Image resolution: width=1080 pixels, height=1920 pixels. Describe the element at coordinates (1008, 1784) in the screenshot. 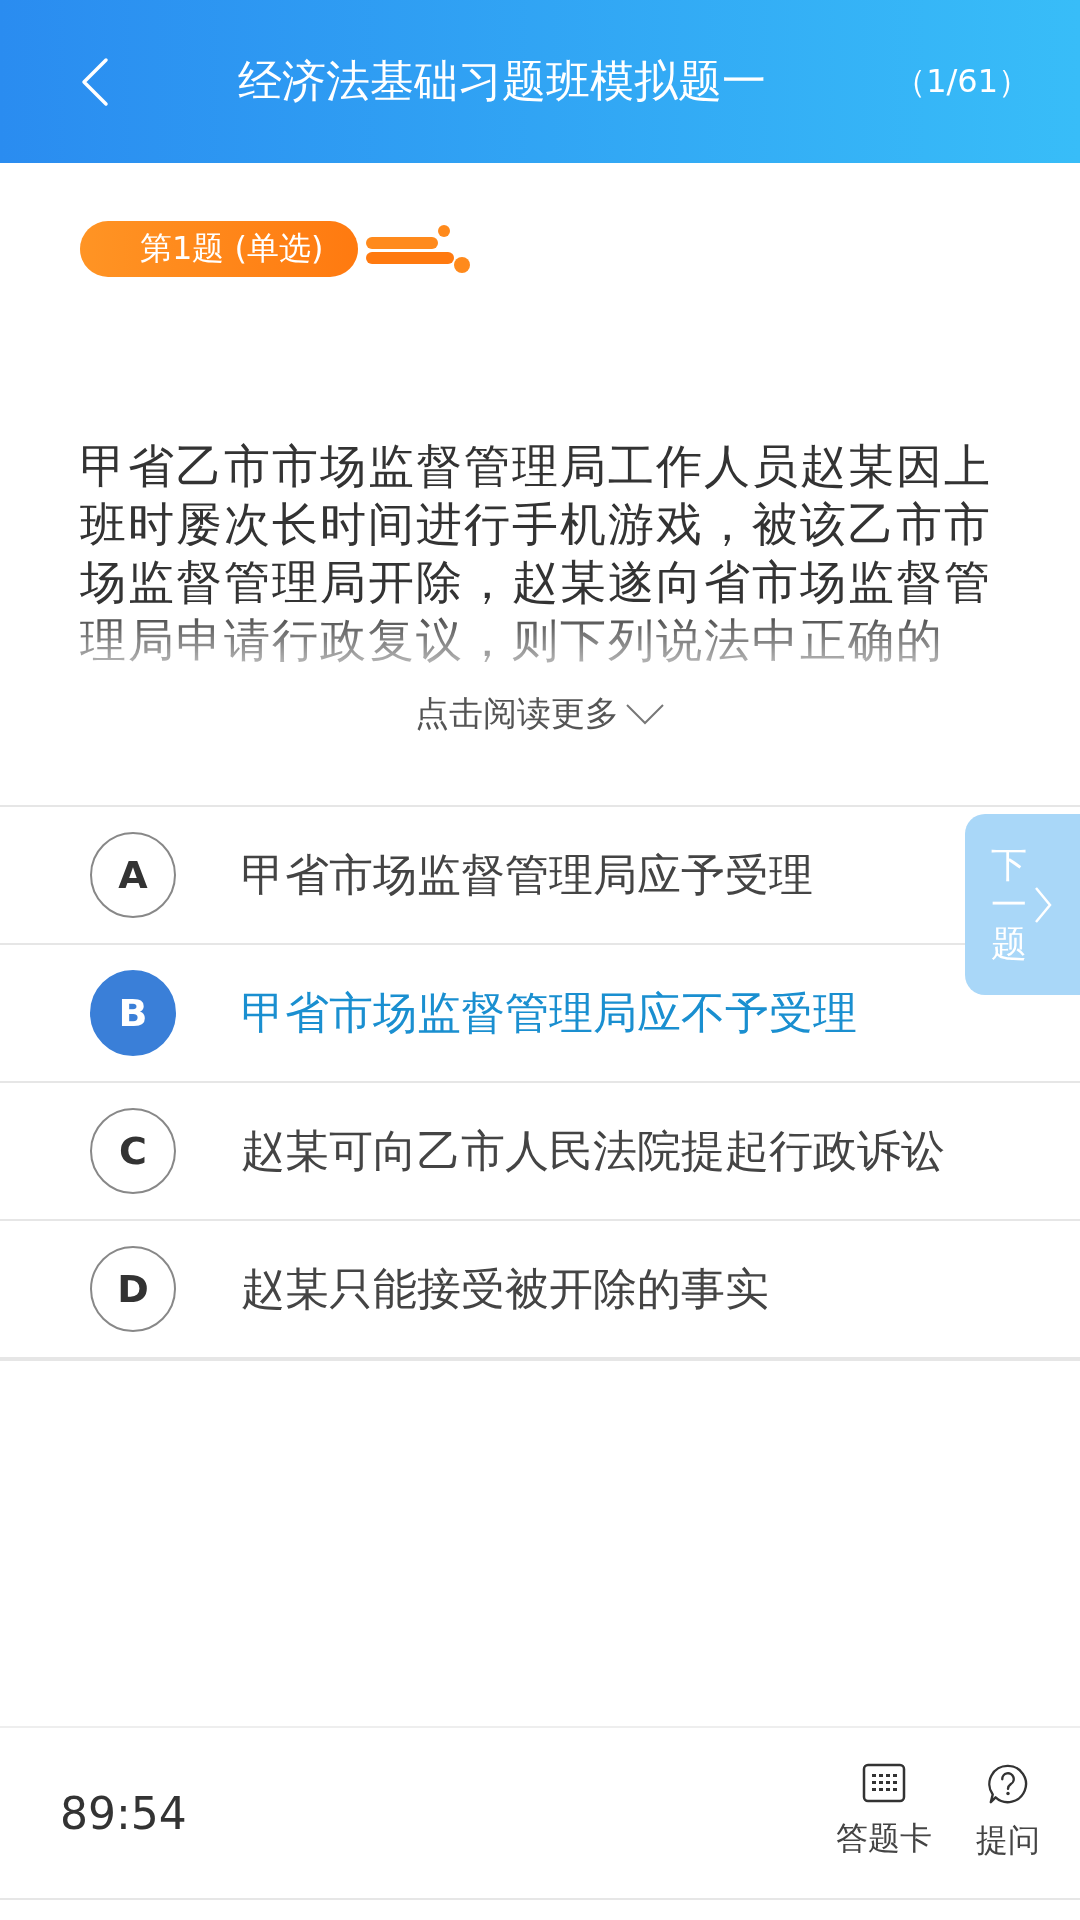

I see `question-bubble-icon` at that location.